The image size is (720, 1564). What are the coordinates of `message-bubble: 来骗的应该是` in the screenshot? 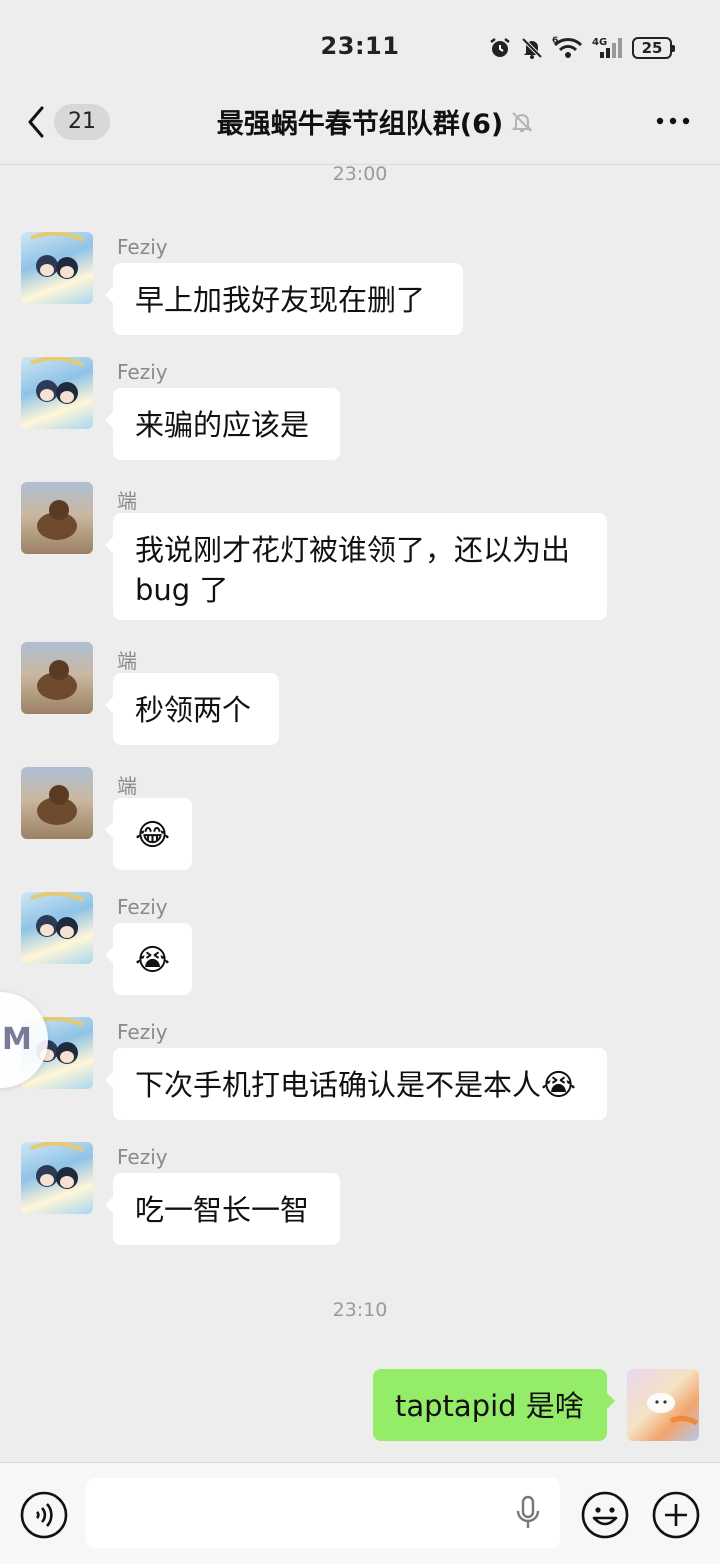 It's located at (222, 424).